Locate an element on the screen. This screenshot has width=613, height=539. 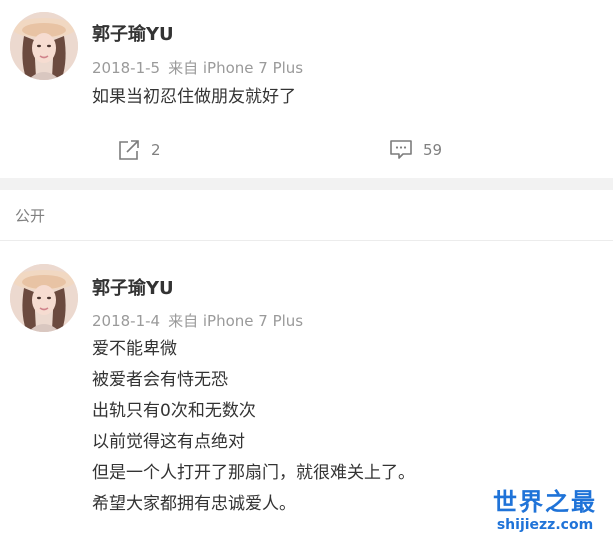
post-meta: 2018-1-4 来自 iPhone 7 Plus is located at coordinates (197, 321).